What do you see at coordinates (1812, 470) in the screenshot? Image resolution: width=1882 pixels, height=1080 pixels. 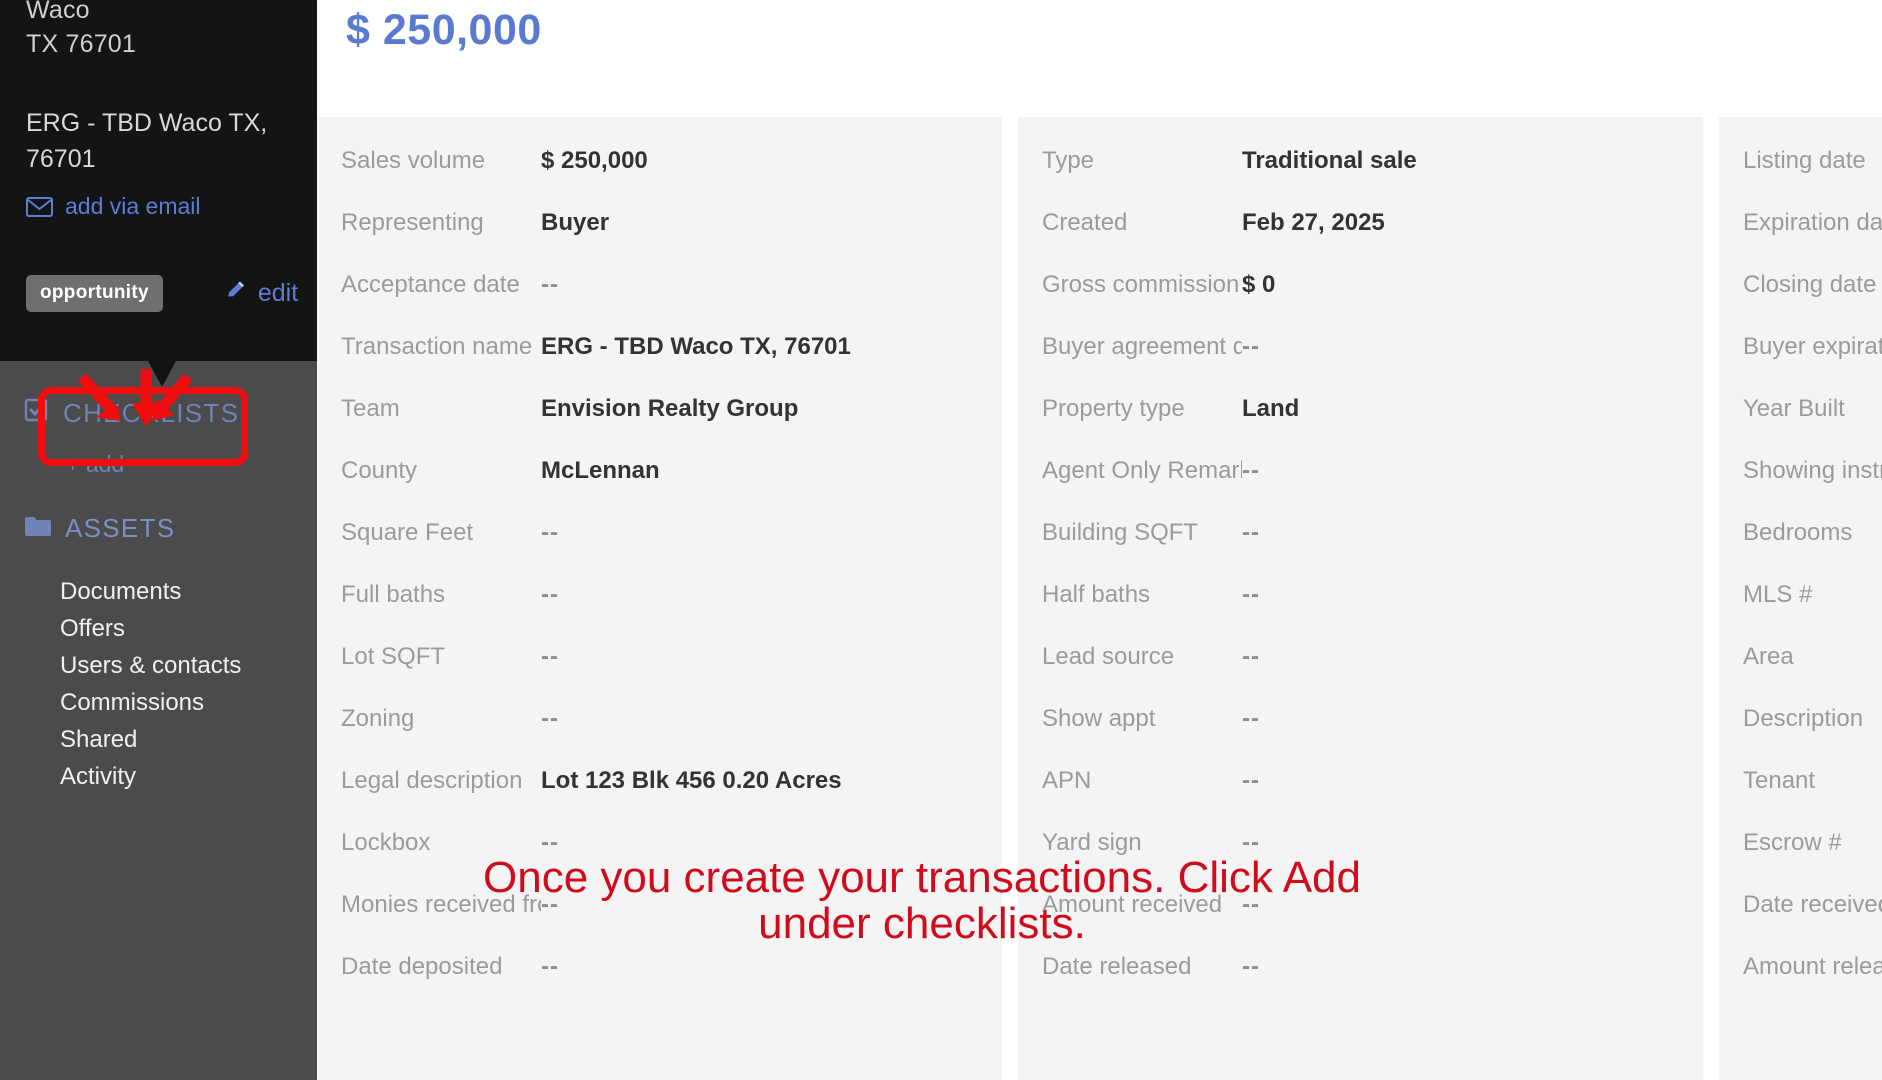 I see `field-label: Showing instructions` at bounding box center [1812, 470].